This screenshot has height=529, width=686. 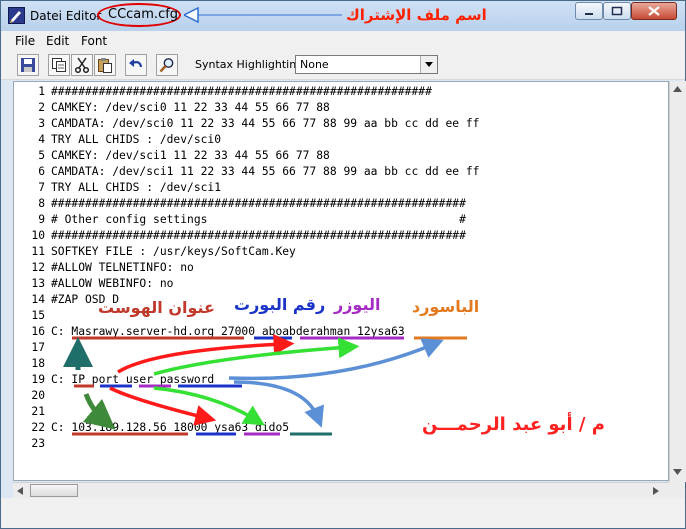 What do you see at coordinates (343, 41) in the screenshot?
I see `menu-bar: File Edit Font` at bounding box center [343, 41].